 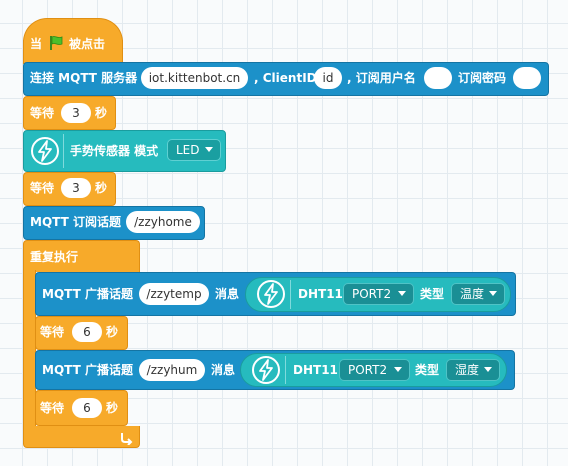 I want to click on gesture-mode-value: LED, so click(x=188, y=150).